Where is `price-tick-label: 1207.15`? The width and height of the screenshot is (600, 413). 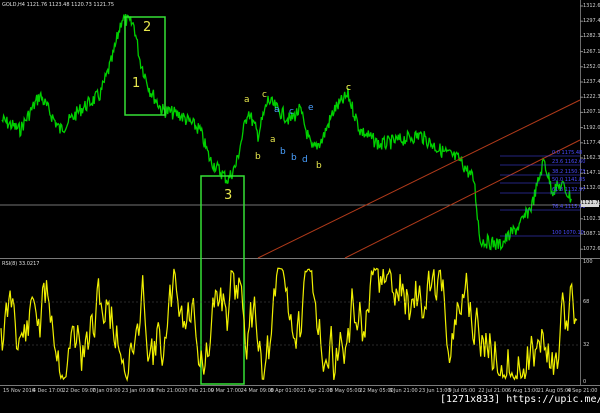 price-tick-label: 1207.15 is located at coordinates (591, 112).